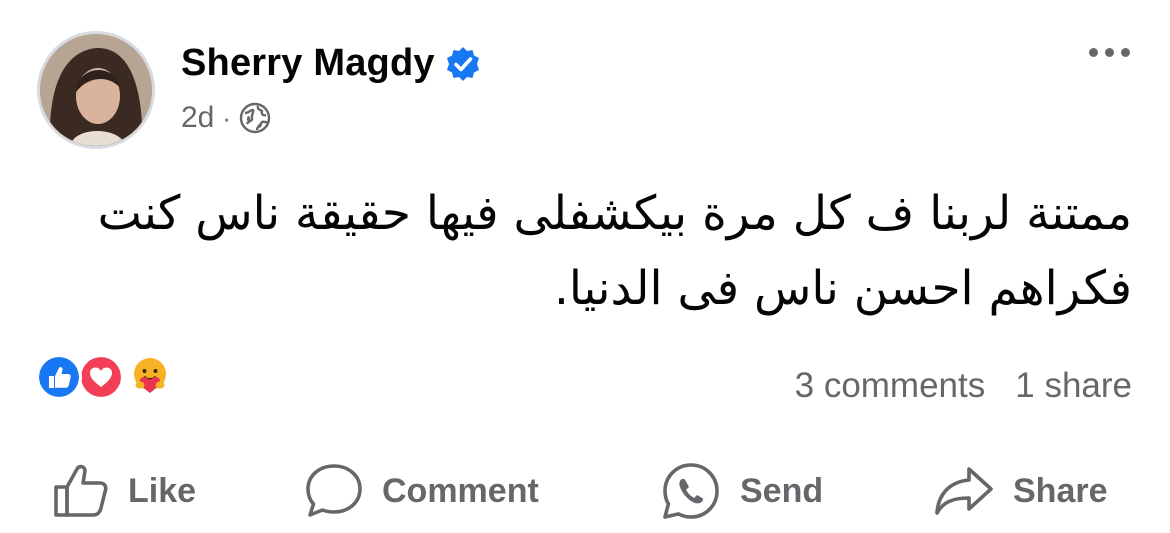  Describe the element at coordinates (585, 493) in the screenshot. I see `action-bar: Like Comment Send Share` at that location.